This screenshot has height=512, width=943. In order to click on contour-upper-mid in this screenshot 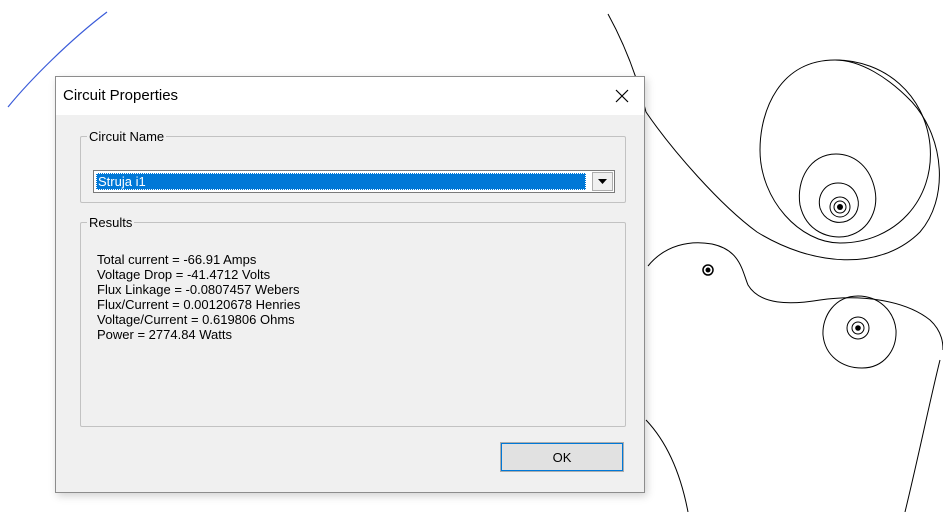, I will do `click(837, 195)`.